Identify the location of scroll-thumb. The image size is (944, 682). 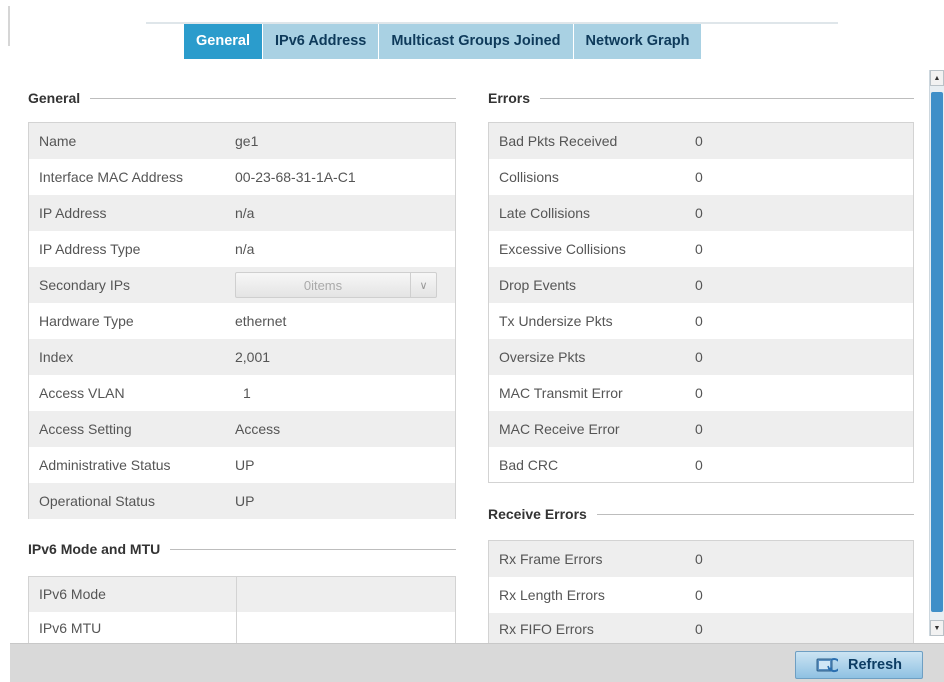
(937, 352).